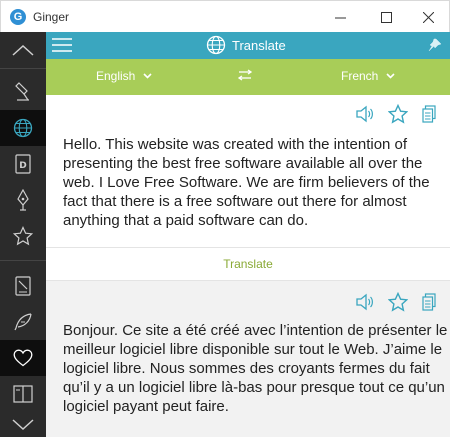 The image size is (450, 437). I want to click on maximize-icon, so click(386, 17).